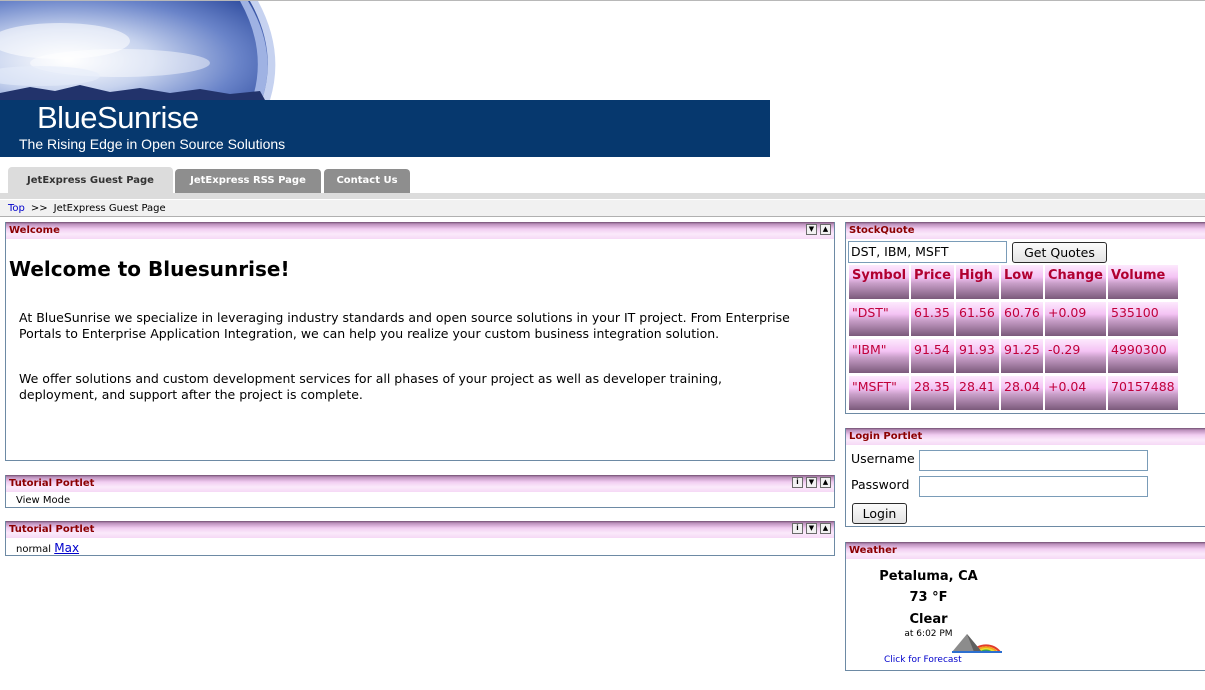 This screenshot has width=1205, height=690. I want to click on tutorial-portlet-1-title-text: Tutorial Portlet, so click(52, 483).